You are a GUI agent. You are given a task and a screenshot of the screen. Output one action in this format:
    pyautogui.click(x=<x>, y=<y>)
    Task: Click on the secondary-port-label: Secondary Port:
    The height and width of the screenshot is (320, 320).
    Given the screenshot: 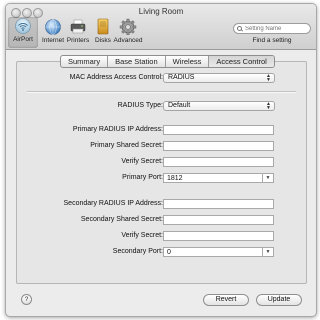 What is the action you would take?
    pyautogui.click(x=137, y=251)
    